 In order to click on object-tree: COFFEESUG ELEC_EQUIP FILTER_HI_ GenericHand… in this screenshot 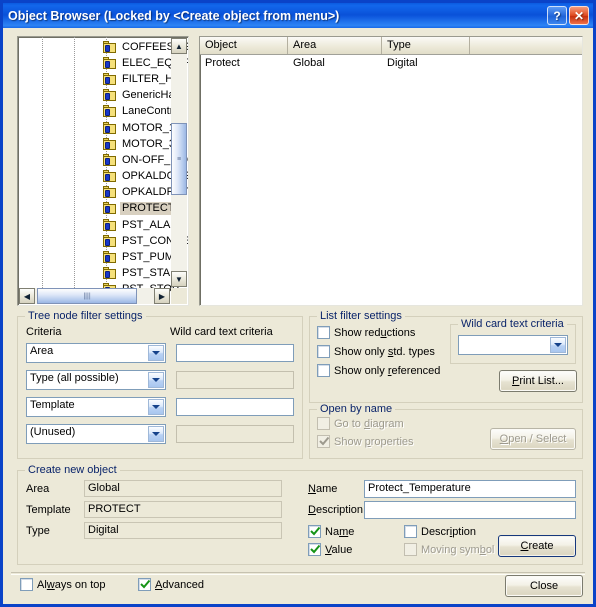, I will do `click(103, 171)`.